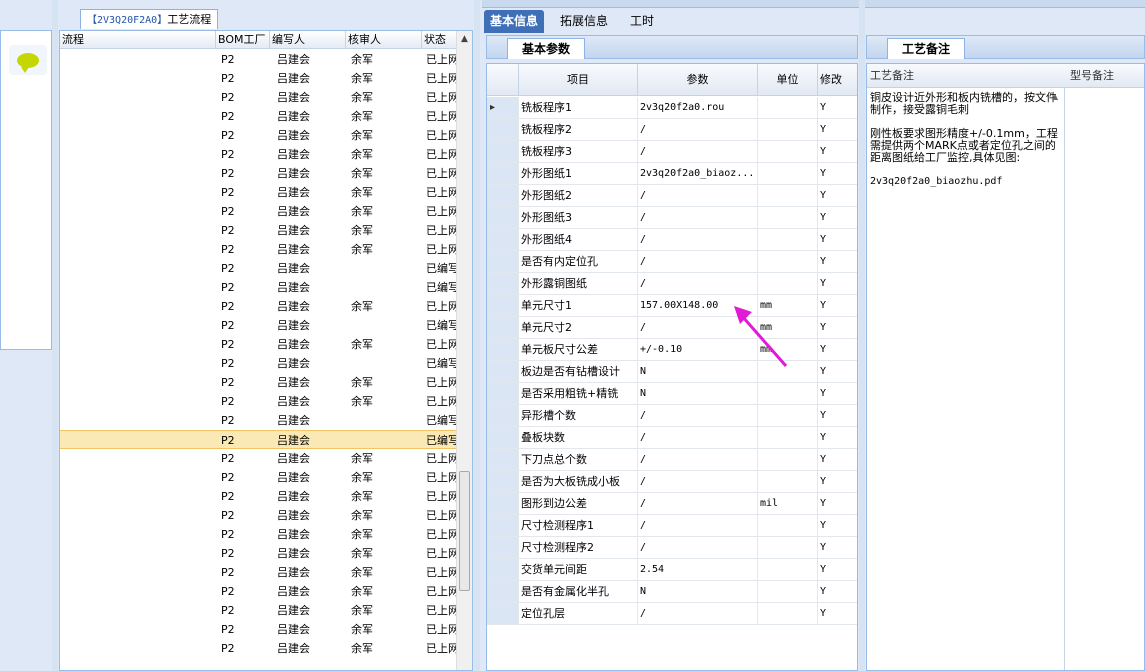 The width and height of the screenshot is (1145, 671). What do you see at coordinates (584, 21) in the screenshot?
I see `tab-extended-info: 拓展信息` at bounding box center [584, 21].